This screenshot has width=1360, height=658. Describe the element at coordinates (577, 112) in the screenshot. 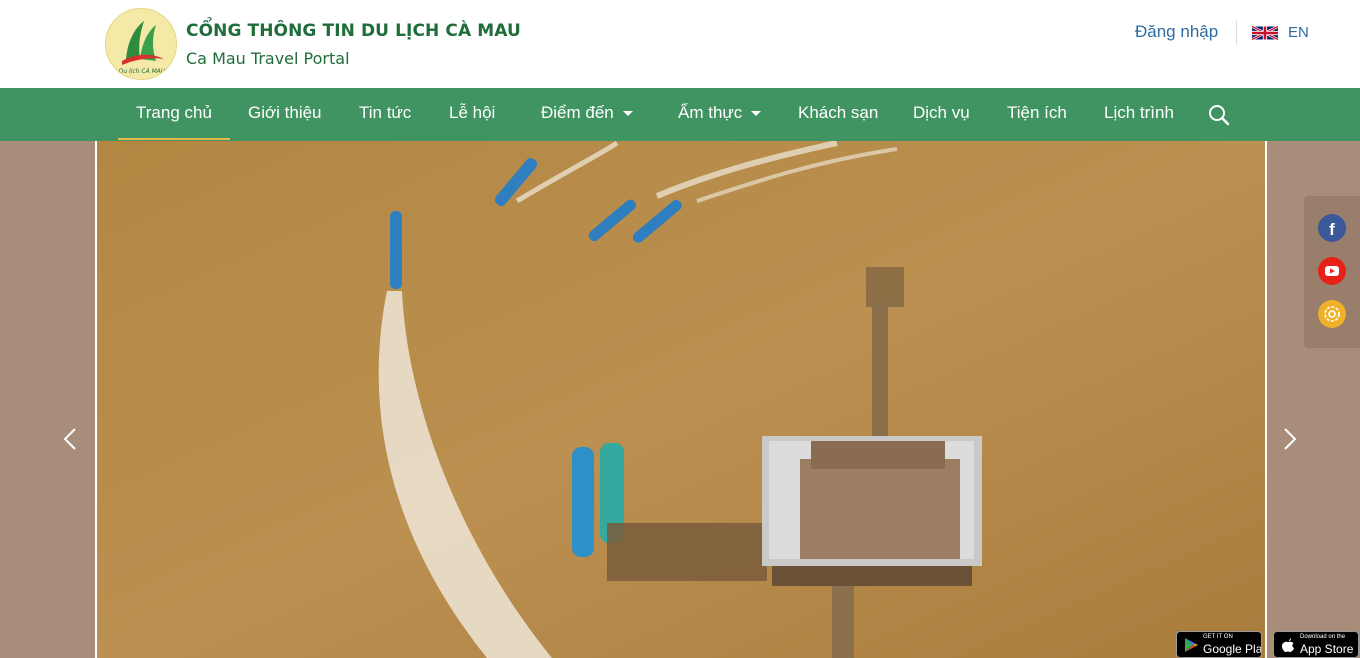

I see `nav-item-label: Điểm đến` at that location.